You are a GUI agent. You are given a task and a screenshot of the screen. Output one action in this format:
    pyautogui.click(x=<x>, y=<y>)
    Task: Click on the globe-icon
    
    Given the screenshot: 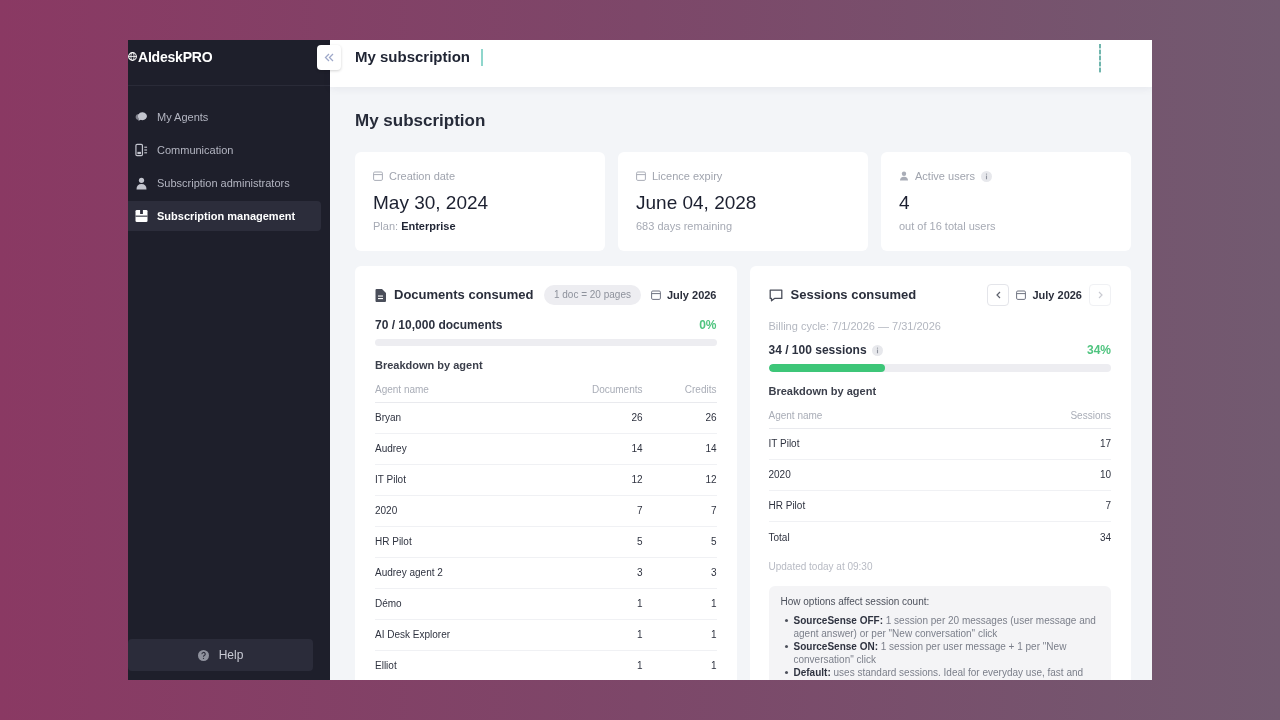 What is the action you would take?
    pyautogui.click(x=132, y=56)
    